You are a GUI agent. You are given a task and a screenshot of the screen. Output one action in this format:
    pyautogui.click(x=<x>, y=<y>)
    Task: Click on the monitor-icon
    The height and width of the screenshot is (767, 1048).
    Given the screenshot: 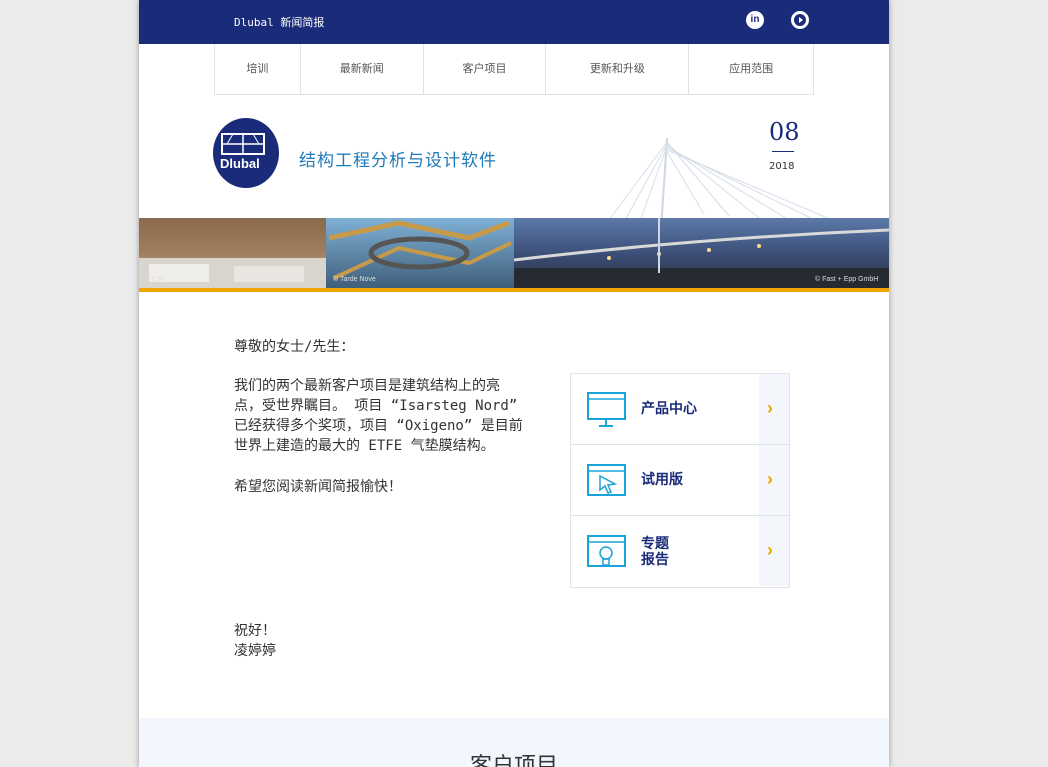 What is the action you would take?
    pyautogui.click(x=606, y=409)
    